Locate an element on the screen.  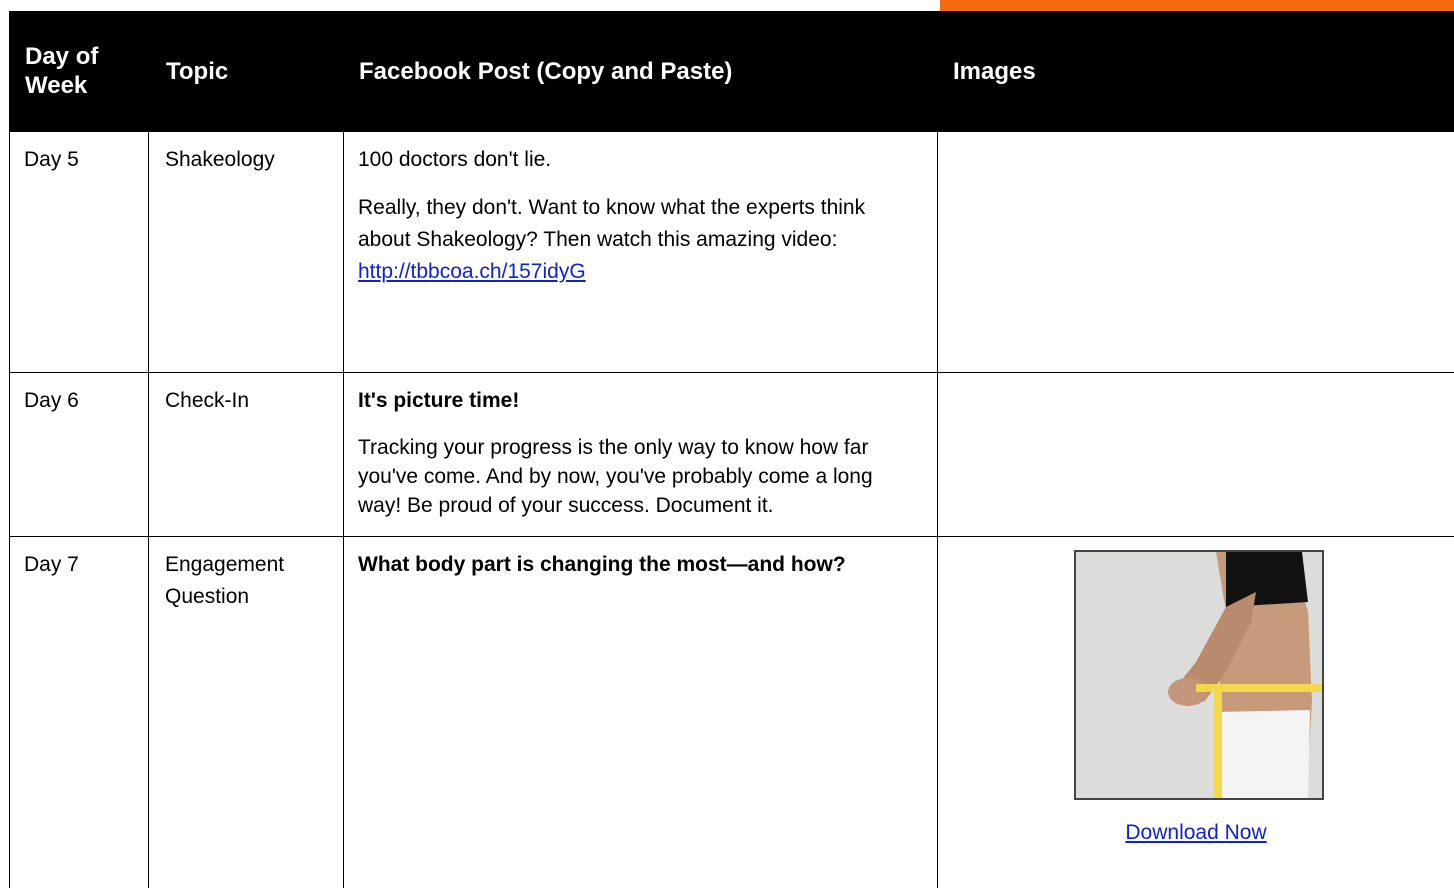
post-paragraph: 100 doctors don't lie. is located at coordinates (455, 159).